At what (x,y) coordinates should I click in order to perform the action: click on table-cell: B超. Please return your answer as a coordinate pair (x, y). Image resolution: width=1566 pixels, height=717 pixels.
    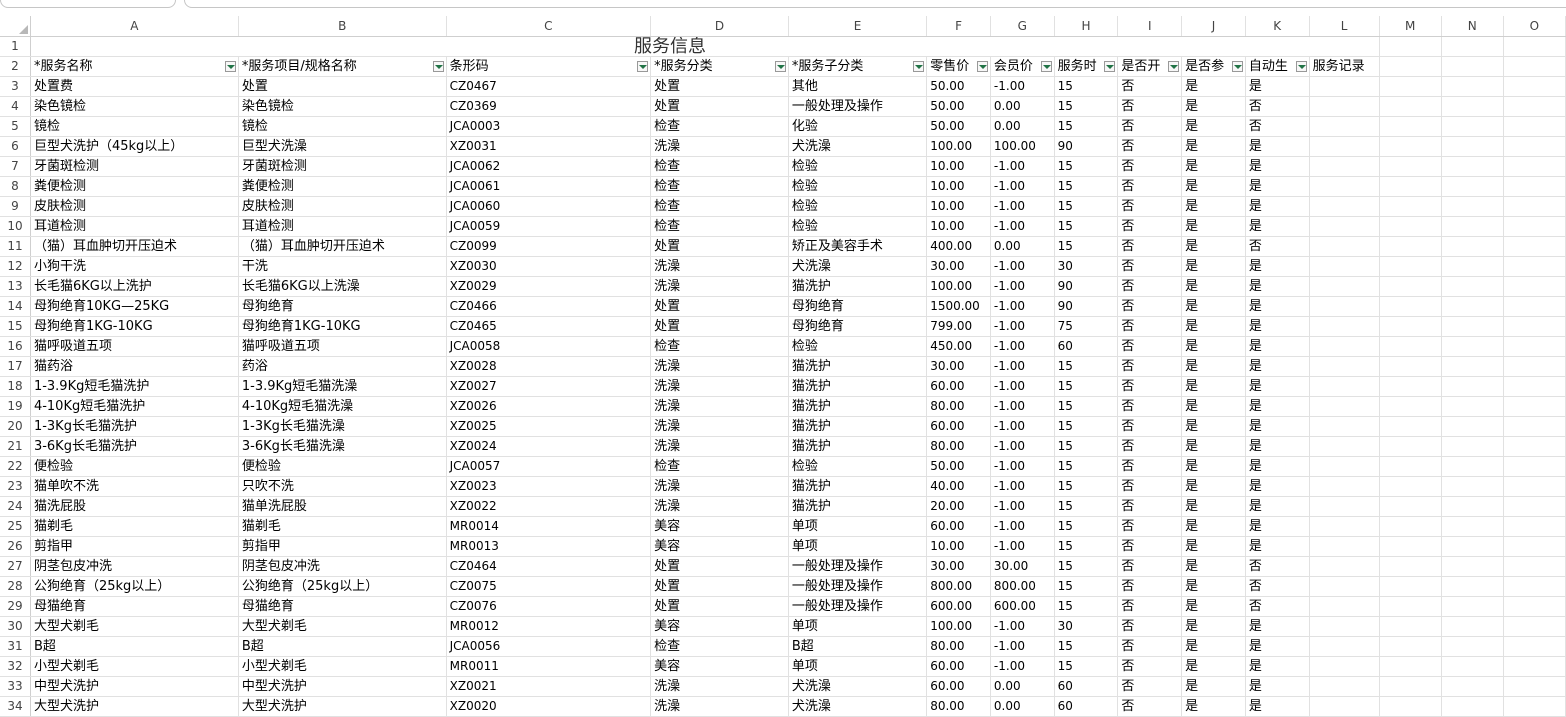
    Looking at the image, I should click on (134, 646).